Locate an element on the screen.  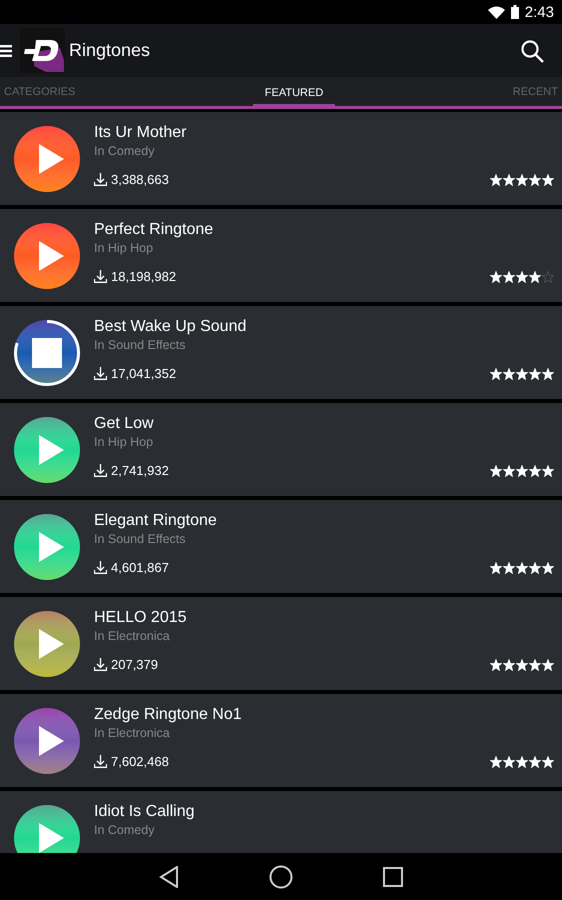
download-count: 3,388,663 is located at coordinates (140, 179).